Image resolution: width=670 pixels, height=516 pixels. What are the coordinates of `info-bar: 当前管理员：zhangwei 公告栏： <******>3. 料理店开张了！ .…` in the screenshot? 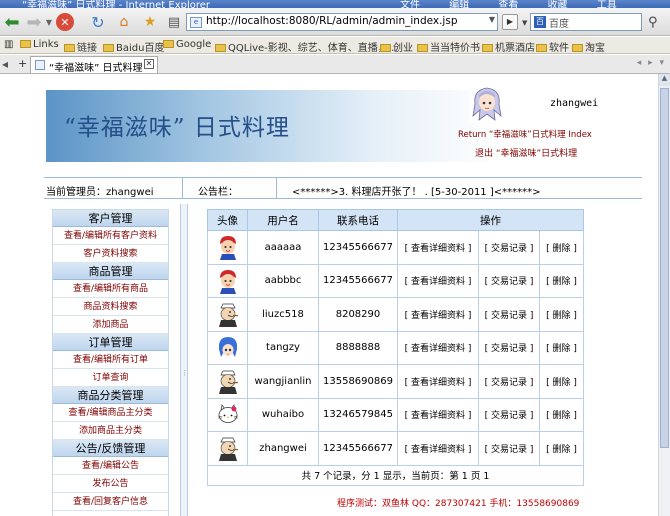 It's located at (343, 188).